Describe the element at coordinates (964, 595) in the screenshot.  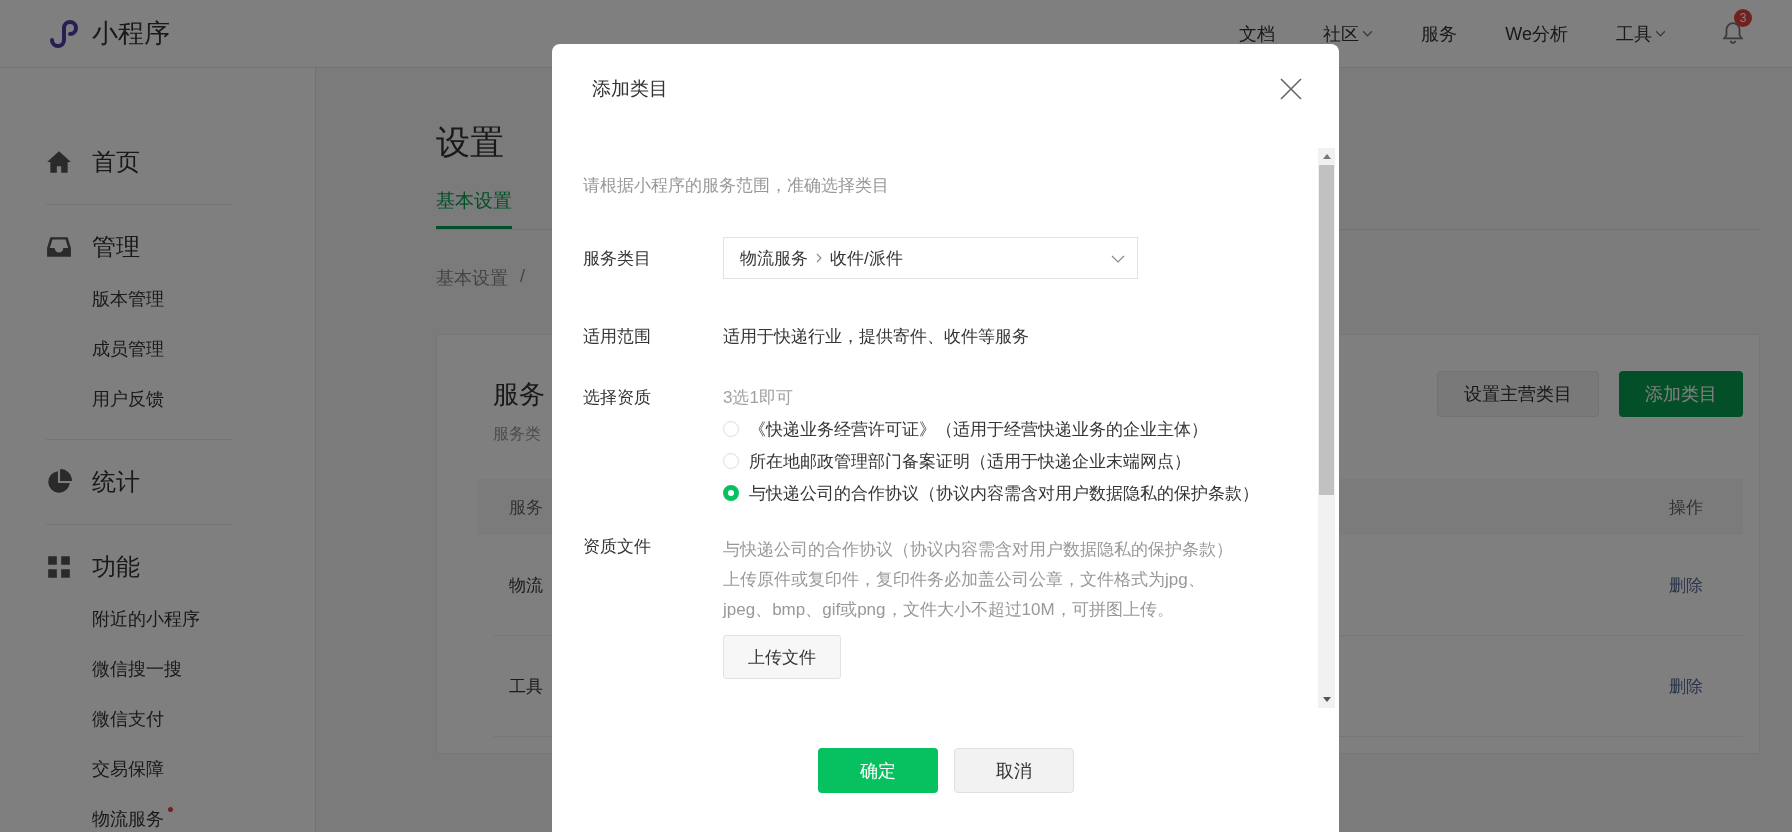
I see `upload-instructions: 上传原件或复印件，复印件务必加盖公司公章，文件格式为jpg、jpeg、bmp、gif或png，文件大小不超过10M，可拼图上传。` at that location.